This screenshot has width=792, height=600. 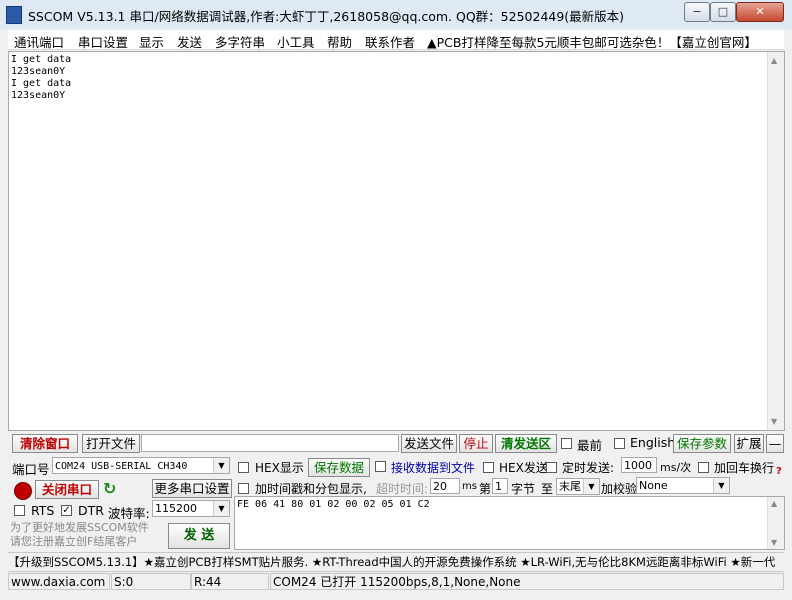 What do you see at coordinates (676, 467) in the screenshot?
I see `timed-unit-label: ms/次` at bounding box center [676, 467].